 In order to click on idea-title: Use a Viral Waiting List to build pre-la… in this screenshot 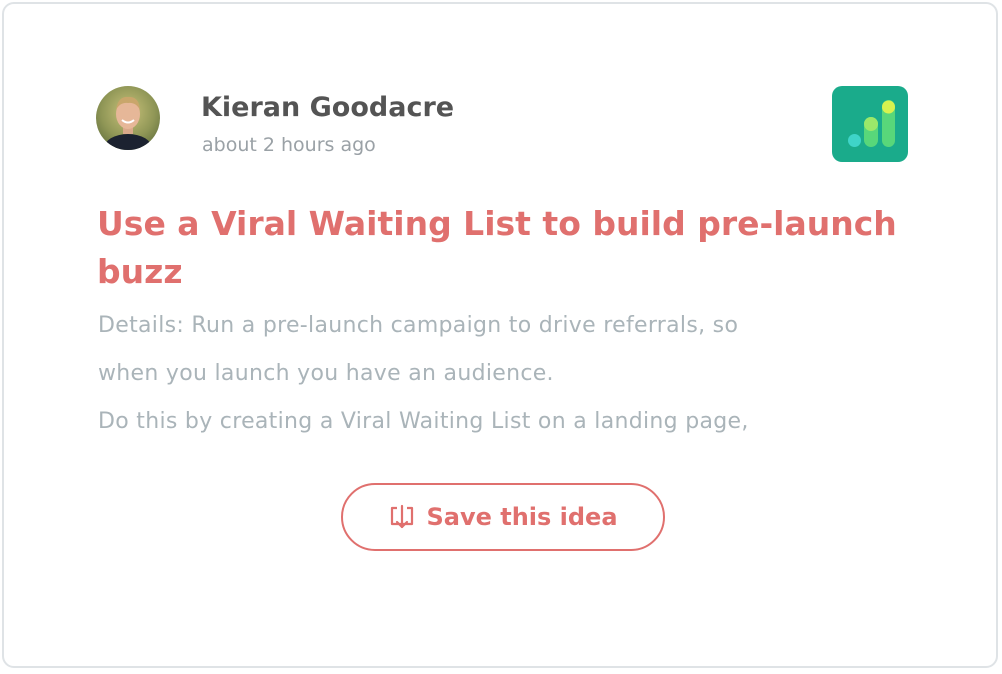, I will do `click(497, 247)`.